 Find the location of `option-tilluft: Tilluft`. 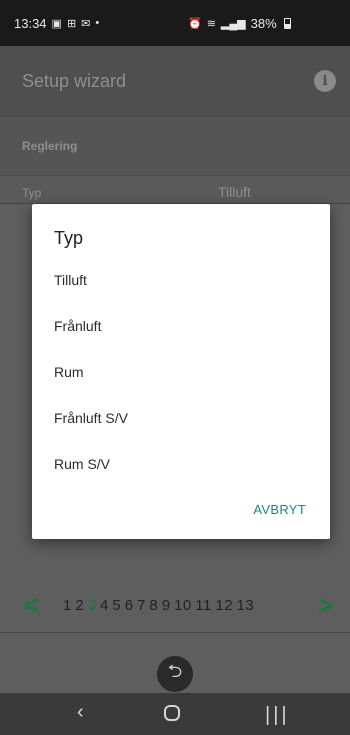

option-tilluft: Tilluft is located at coordinates (70, 280).